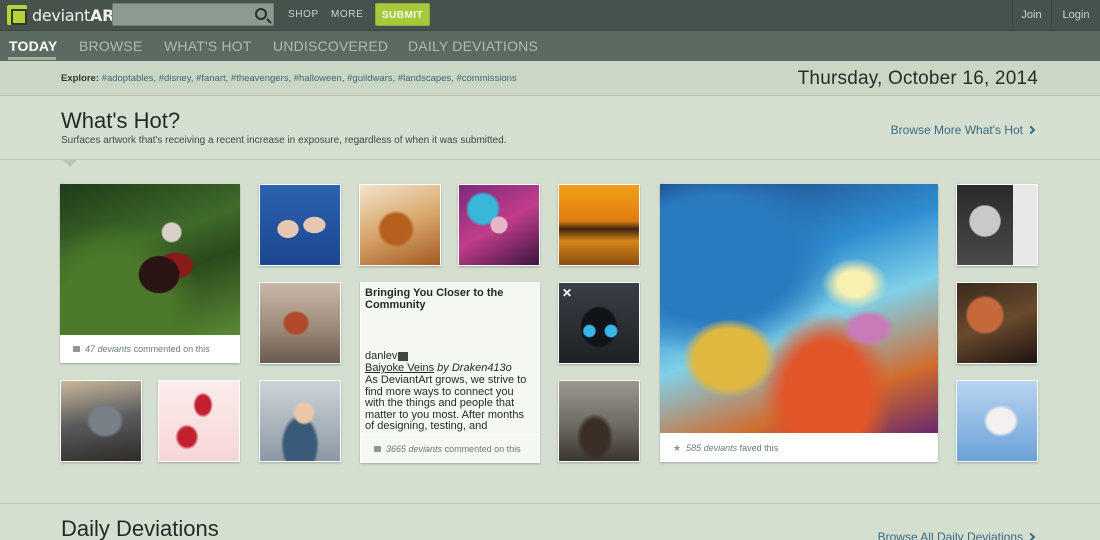 The height and width of the screenshot is (540, 1100). What do you see at coordinates (347, 14) in the screenshot?
I see `more-link: MORE` at bounding box center [347, 14].